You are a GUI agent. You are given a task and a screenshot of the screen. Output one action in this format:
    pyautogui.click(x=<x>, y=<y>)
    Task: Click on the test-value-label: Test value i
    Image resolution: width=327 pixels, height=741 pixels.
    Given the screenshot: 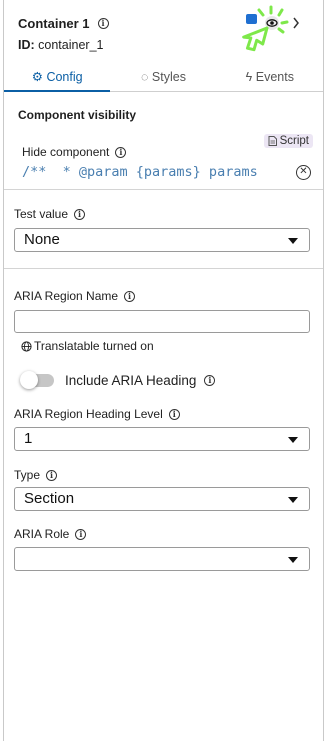 What is the action you would take?
    pyautogui.click(x=50, y=214)
    